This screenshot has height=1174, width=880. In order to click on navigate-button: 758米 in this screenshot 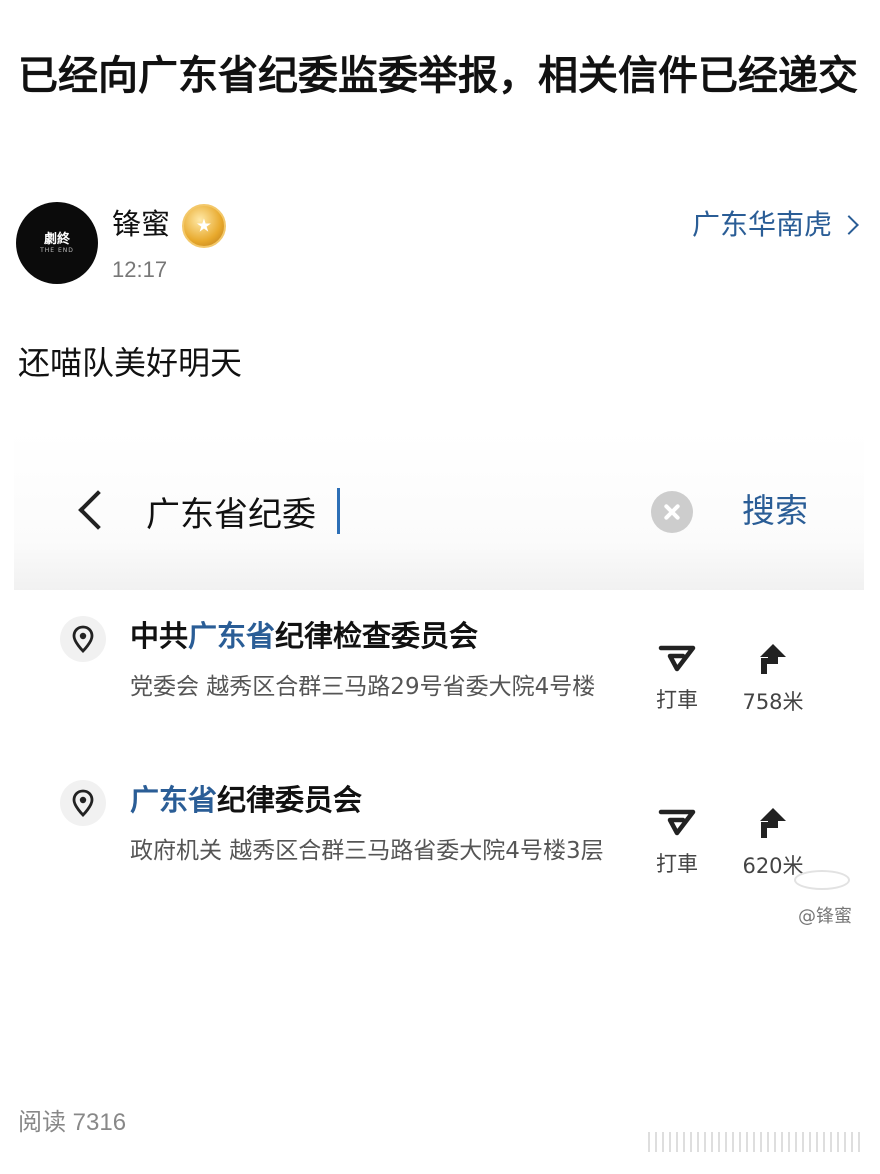, I will do `click(773, 679)`.